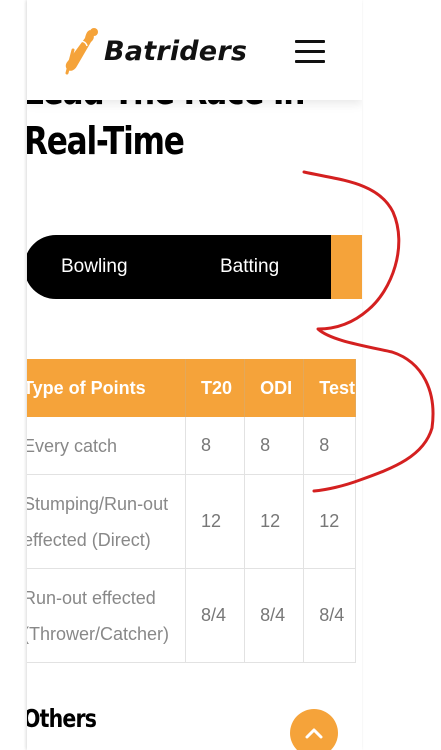 This screenshot has height=750, width=441. What do you see at coordinates (94, 267) in the screenshot?
I see `tab-bowling: Bowling` at bounding box center [94, 267].